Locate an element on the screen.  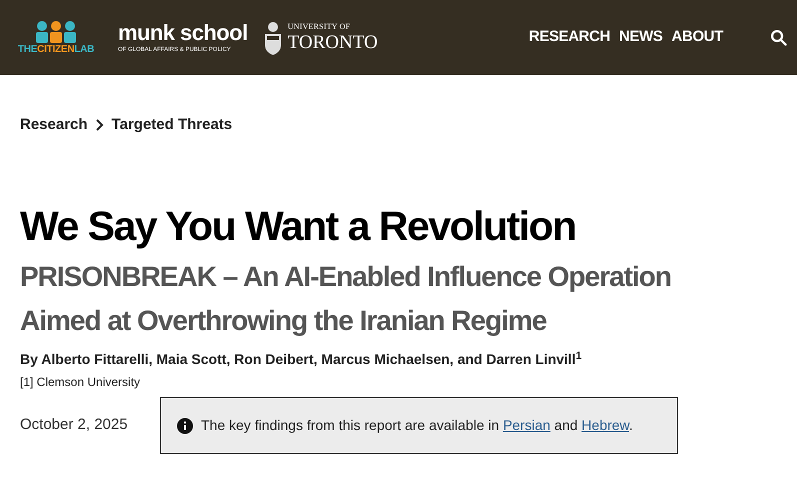
article-subtitle-line: Aimed at Overthrowing the Iranian Regime is located at coordinates (284, 321).